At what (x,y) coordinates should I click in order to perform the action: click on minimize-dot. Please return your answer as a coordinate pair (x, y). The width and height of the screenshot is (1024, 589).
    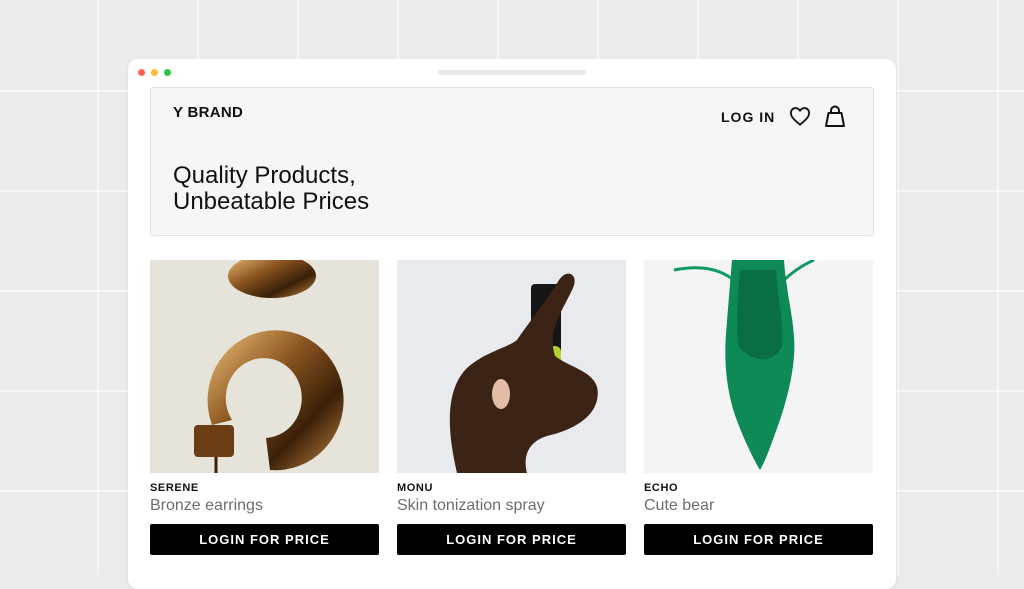
    Looking at the image, I should click on (154, 72).